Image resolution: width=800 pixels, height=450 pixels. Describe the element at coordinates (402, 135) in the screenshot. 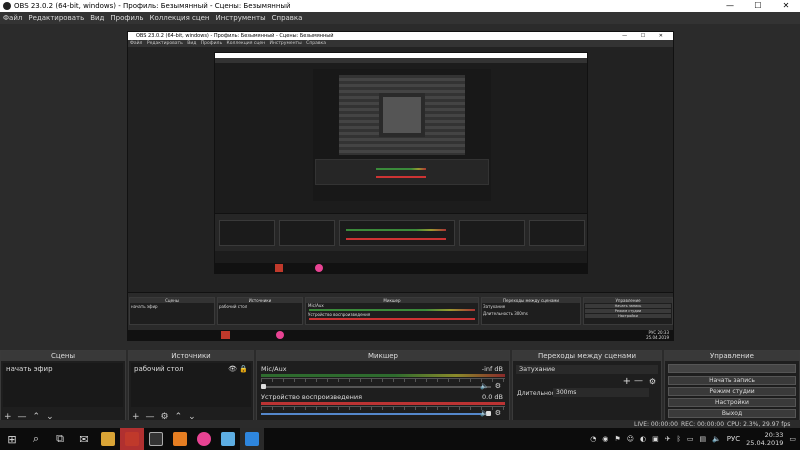

I see `nested-obs-window-level3` at that location.